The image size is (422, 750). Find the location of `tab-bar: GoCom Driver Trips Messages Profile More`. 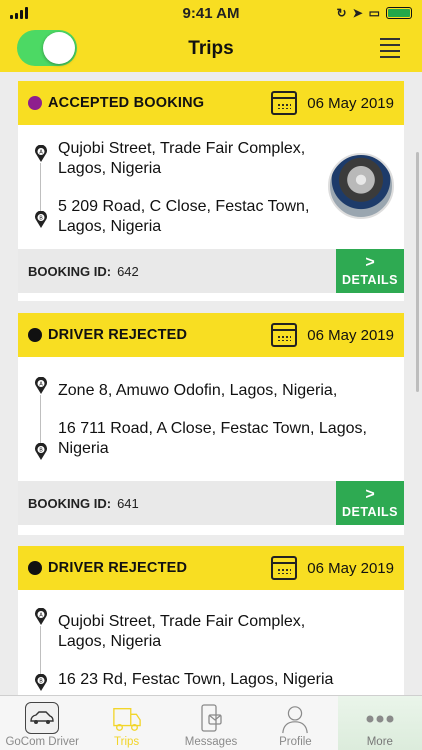

tab-bar: GoCom Driver Trips Messages Profile More is located at coordinates (211, 722).